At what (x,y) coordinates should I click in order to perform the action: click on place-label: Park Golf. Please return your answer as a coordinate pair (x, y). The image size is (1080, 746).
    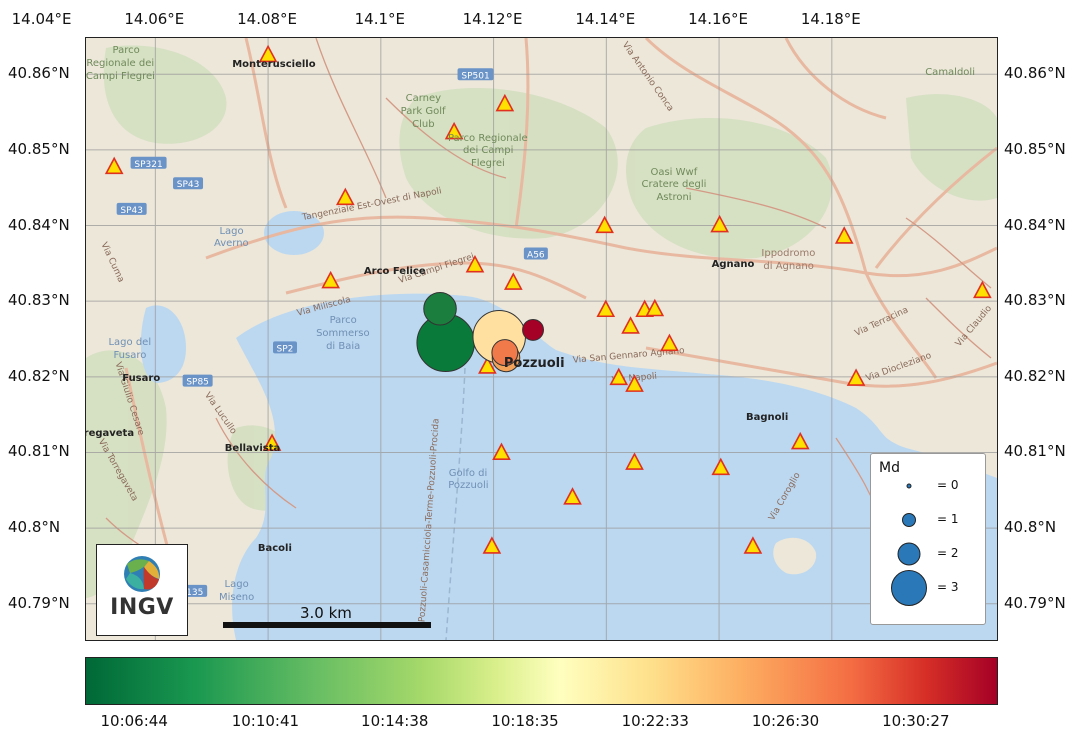
    Looking at the image, I should click on (423, 112).